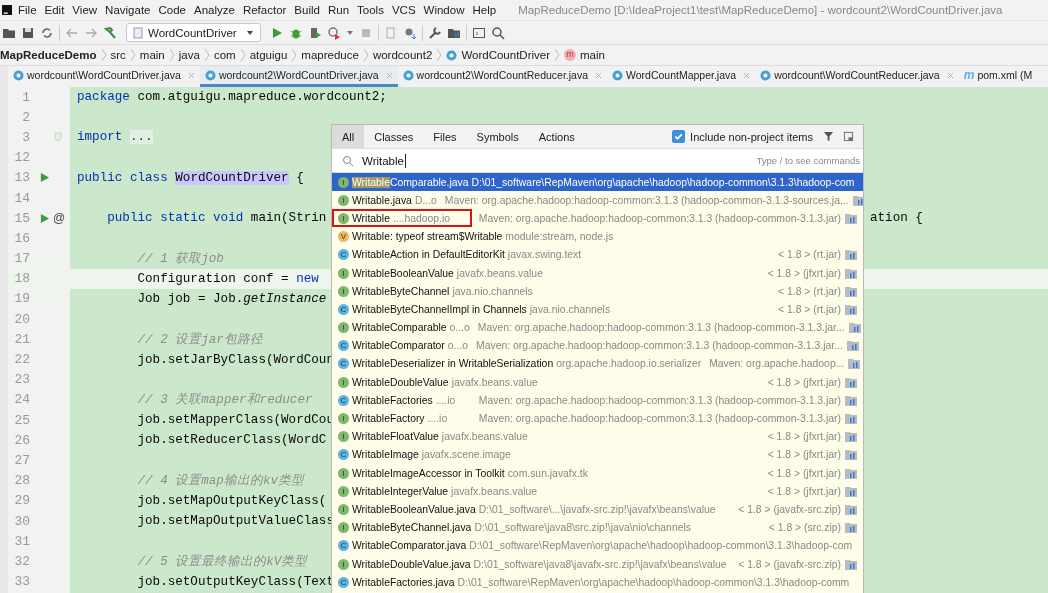 This screenshot has height=593, width=1048. What do you see at coordinates (597, 473) in the screenshot?
I see `result-item: I WritableImageAccessor in Toolkit com.sun.javafx.tk < 1.8 > (jfxrt.jar)` at bounding box center [597, 473].